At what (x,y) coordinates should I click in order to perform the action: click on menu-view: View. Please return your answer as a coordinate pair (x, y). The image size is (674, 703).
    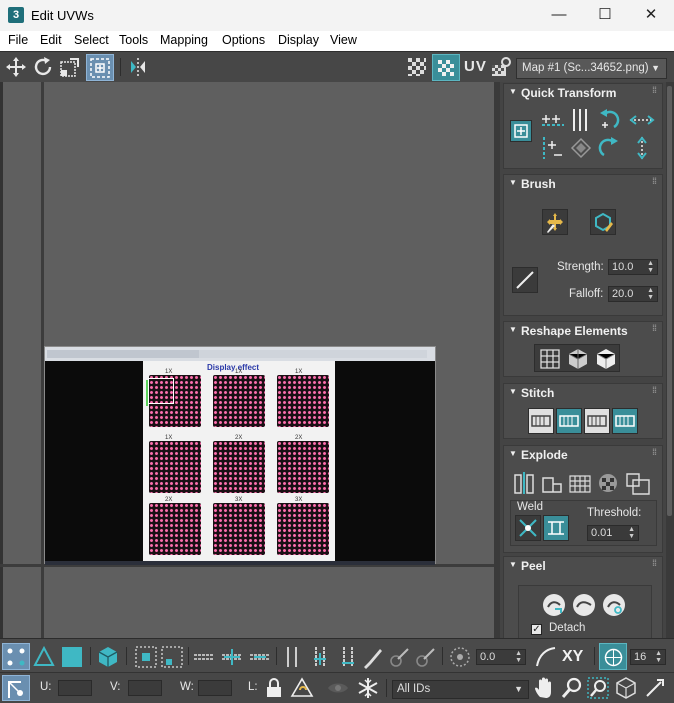
    Looking at the image, I should click on (343, 40).